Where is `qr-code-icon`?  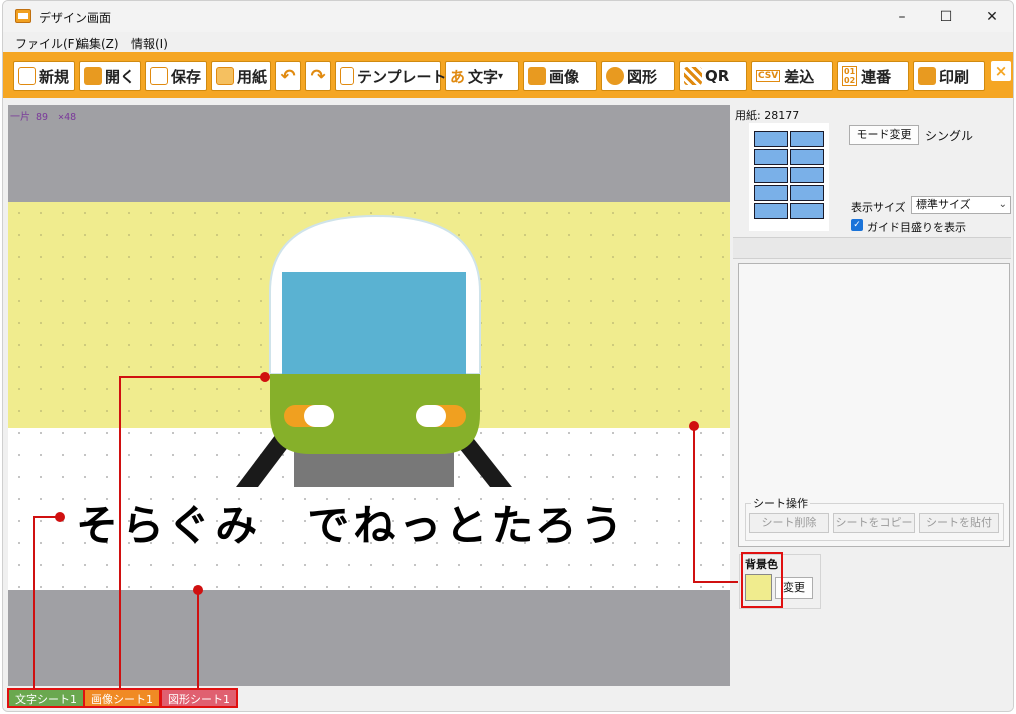 qr-code-icon is located at coordinates (693, 76).